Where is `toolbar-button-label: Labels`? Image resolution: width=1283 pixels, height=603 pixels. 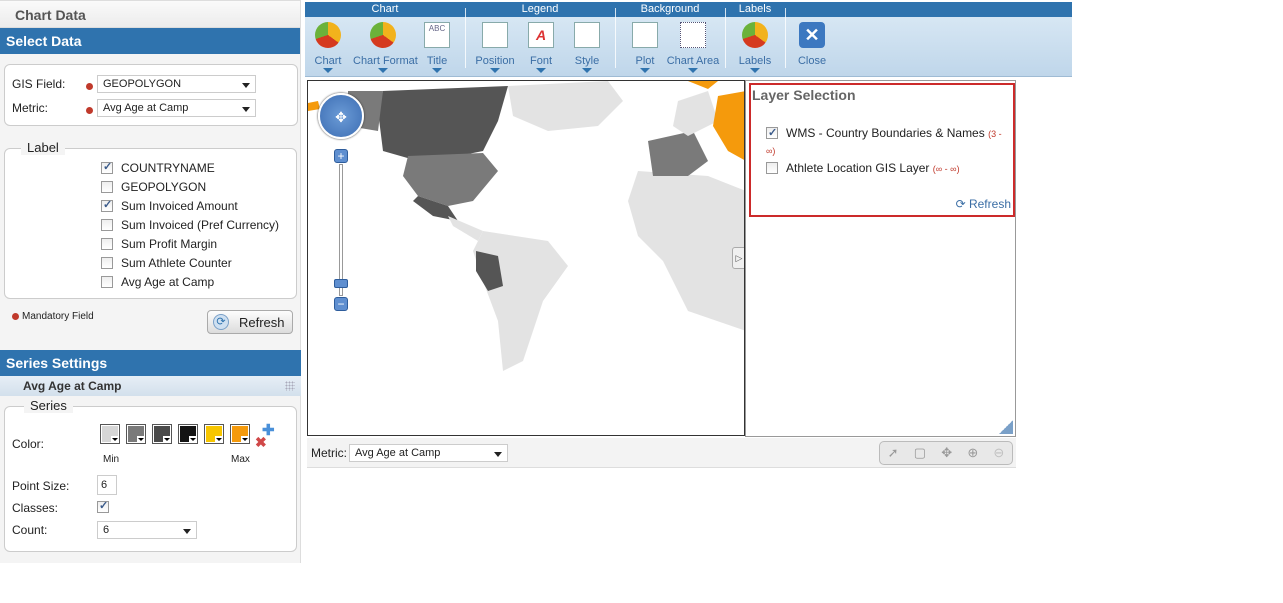
toolbar-button-label: Labels is located at coordinates (755, 61).